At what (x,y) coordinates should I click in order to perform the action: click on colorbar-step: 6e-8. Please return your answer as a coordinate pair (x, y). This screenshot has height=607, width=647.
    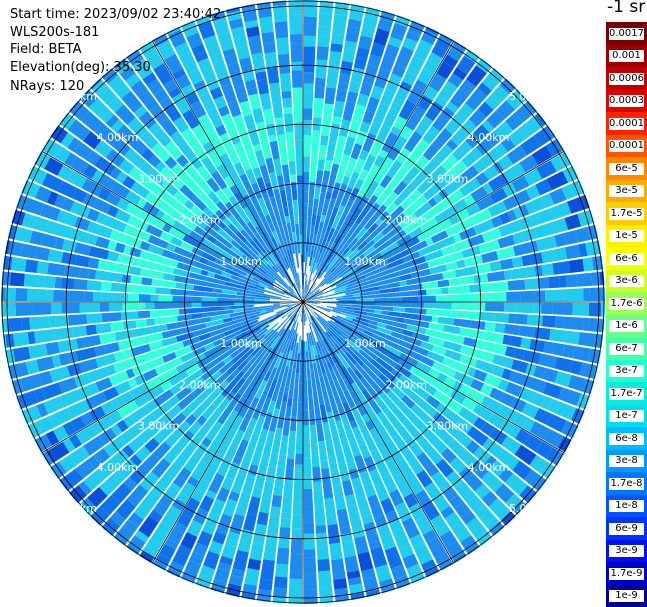
    Looking at the image, I should click on (626, 438).